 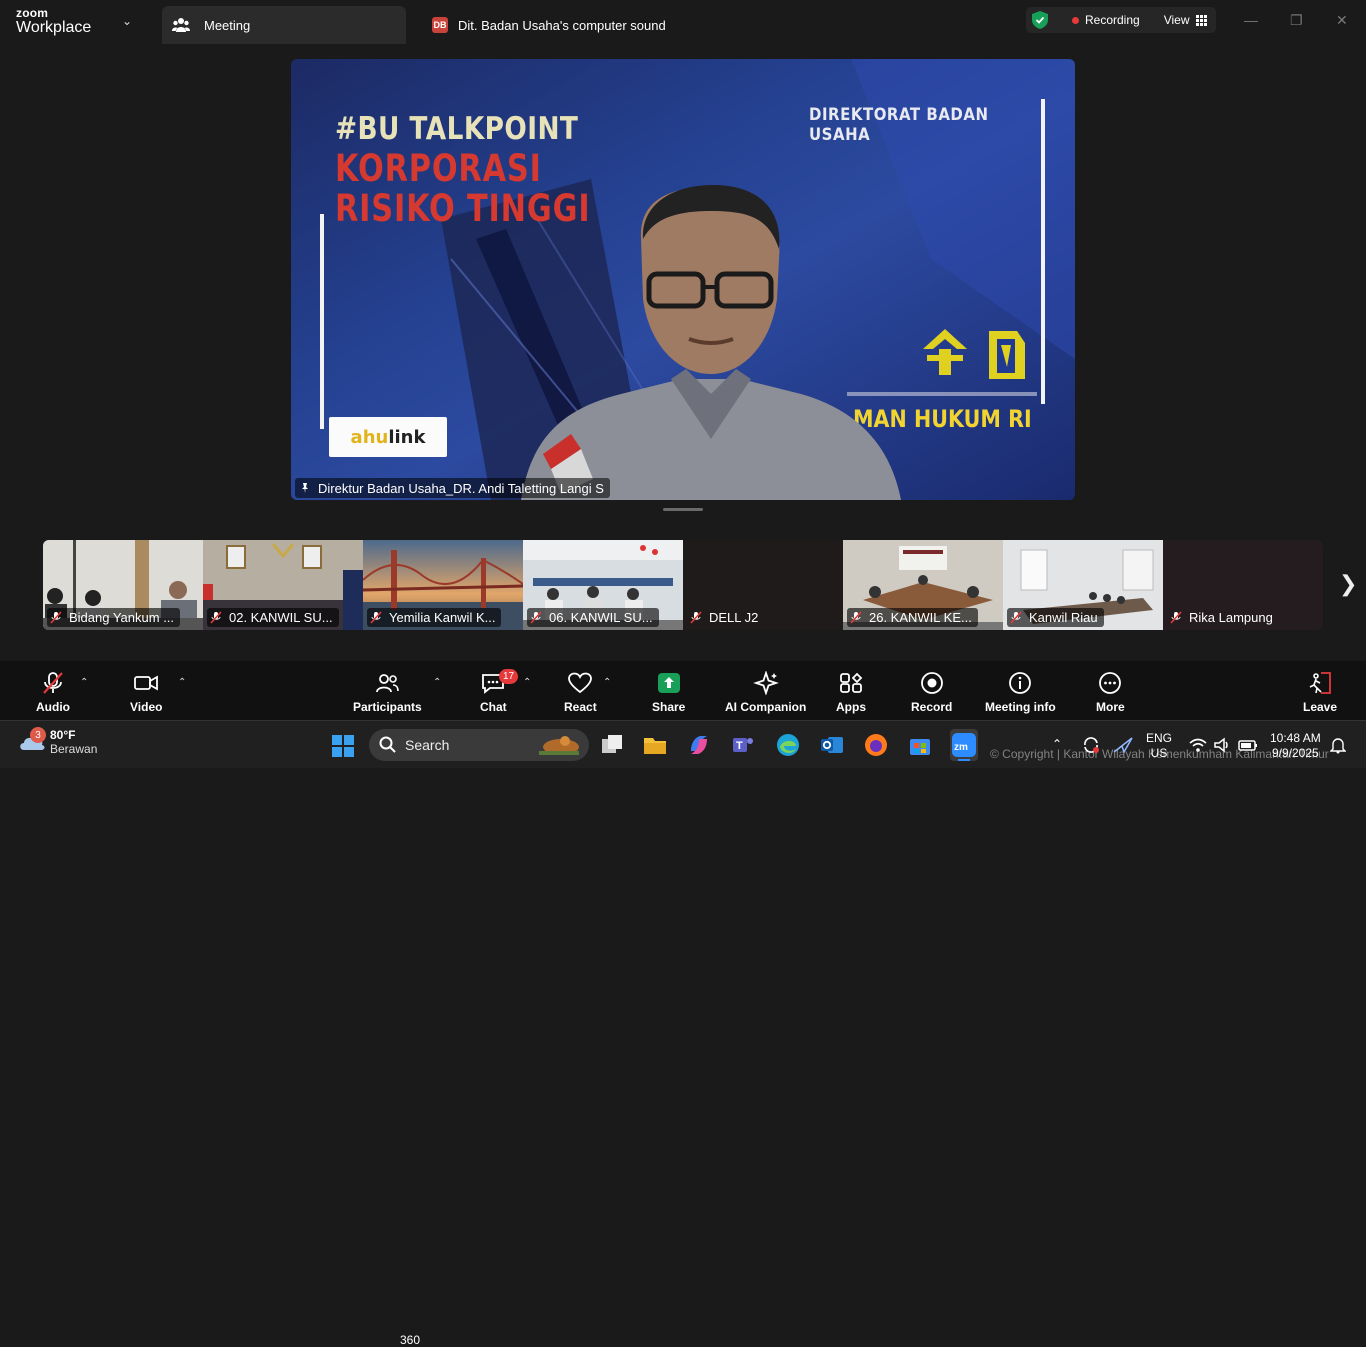 What do you see at coordinates (182, 682) in the screenshot?
I see `video-options-caret-icon: ⌃` at bounding box center [182, 682].